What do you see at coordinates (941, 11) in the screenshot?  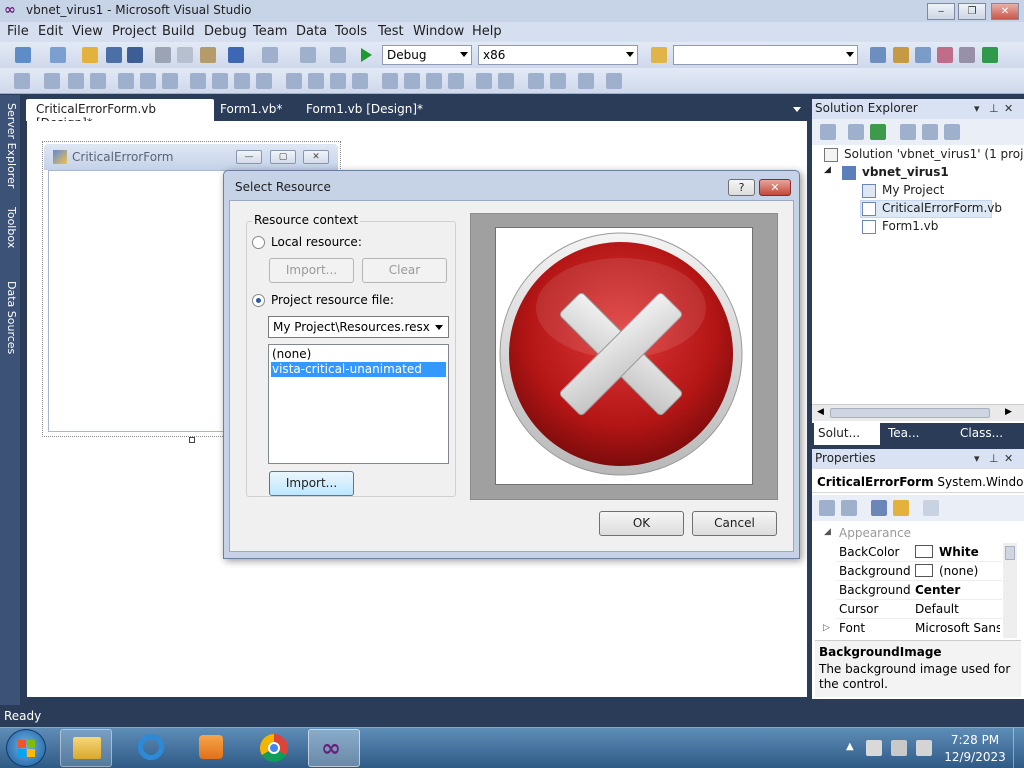 I see `minimize-button: ‒` at bounding box center [941, 11].